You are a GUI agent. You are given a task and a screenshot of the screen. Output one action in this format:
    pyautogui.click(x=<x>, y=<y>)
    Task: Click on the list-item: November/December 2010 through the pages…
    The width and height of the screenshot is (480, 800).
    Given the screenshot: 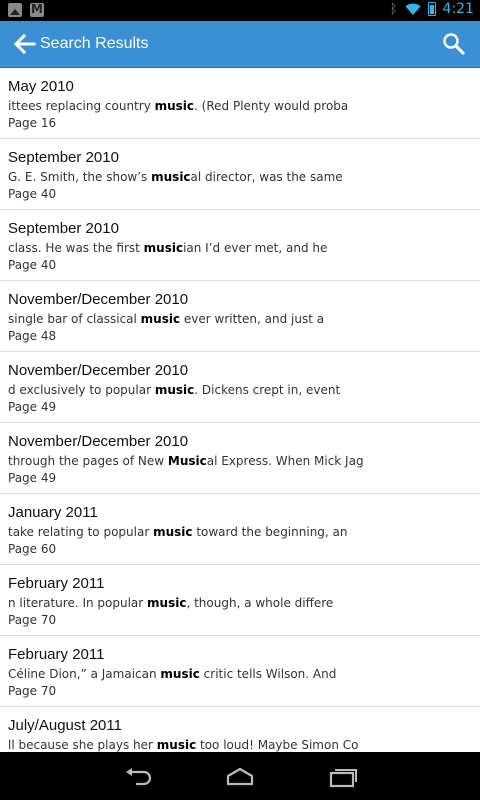 What is the action you would take?
    pyautogui.click(x=240, y=458)
    